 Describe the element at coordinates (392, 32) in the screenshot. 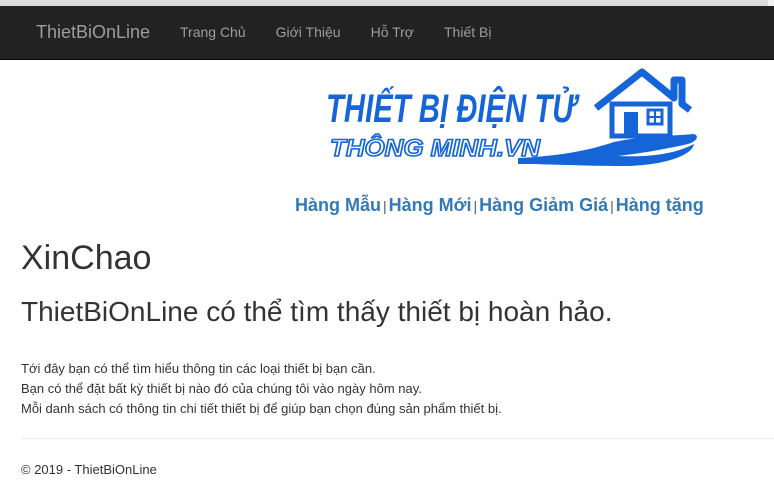

I see `nav-link-ho-tro: Hỗ Trợ` at that location.